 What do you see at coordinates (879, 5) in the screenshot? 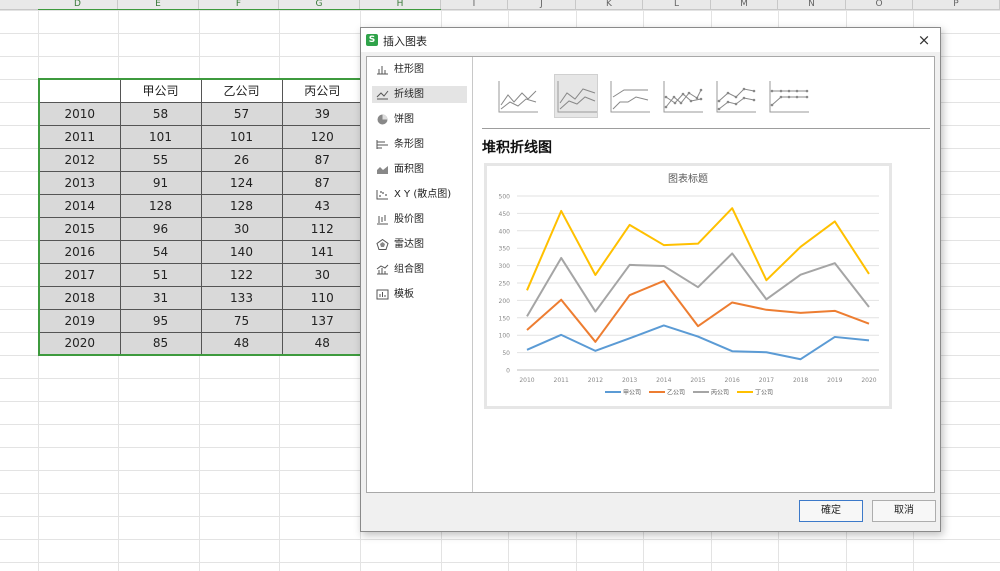
I see `column-header-o: O` at bounding box center [879, 5].